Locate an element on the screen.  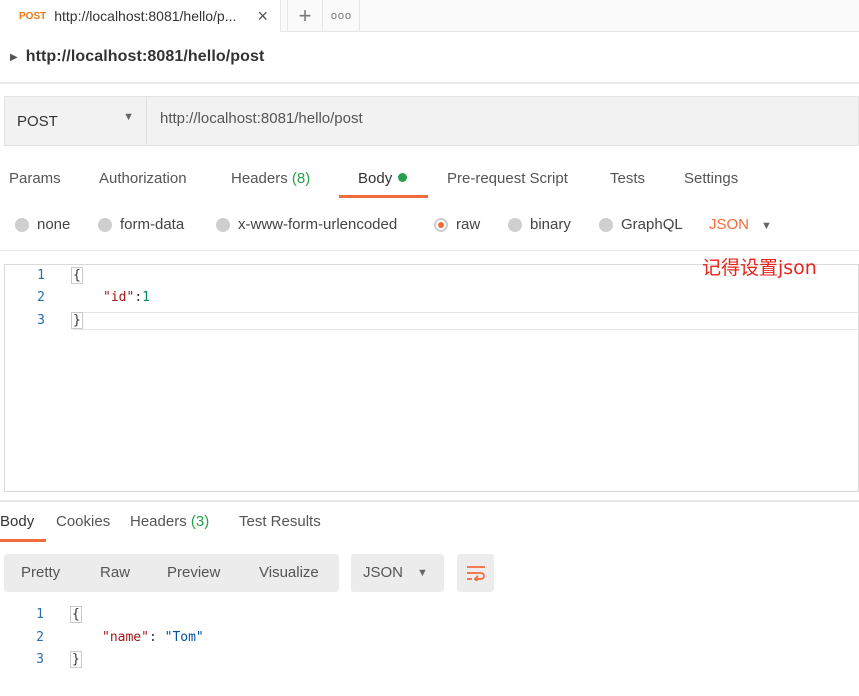
divider is located at coordinates (429, 250).